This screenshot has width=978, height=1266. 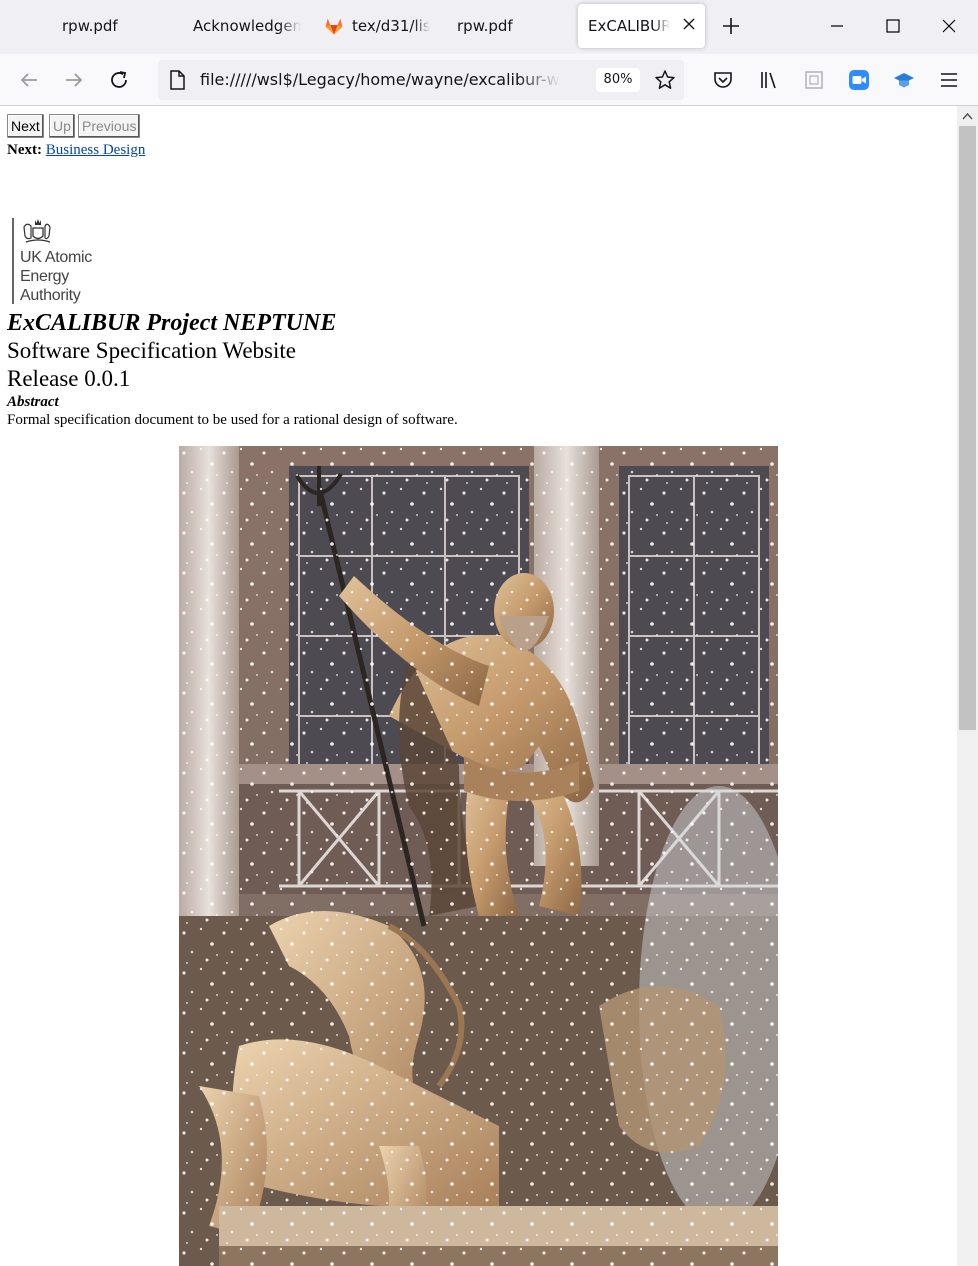 What do you see at coordinates (29, 80) in the screenshot?
I see `back-arrow-icon` at bounding box center [29, 80].